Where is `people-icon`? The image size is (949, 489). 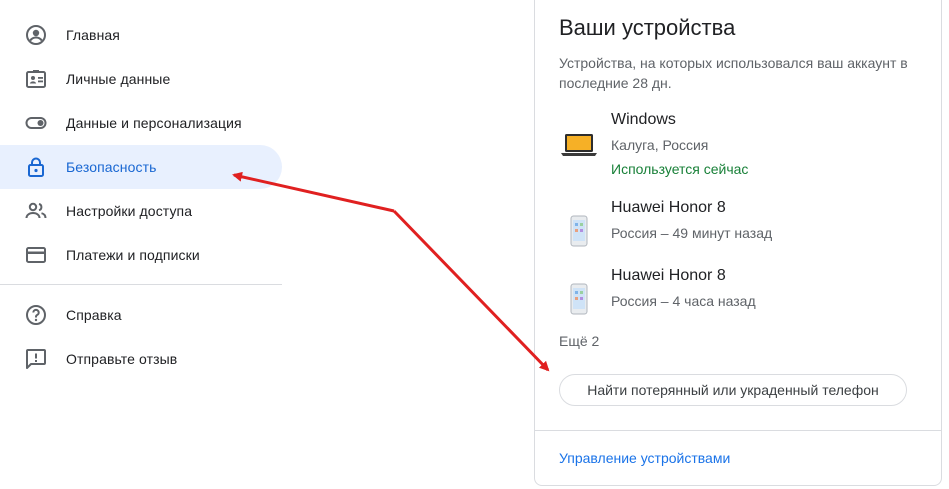
people-icon is located at coordinates (36, 211).